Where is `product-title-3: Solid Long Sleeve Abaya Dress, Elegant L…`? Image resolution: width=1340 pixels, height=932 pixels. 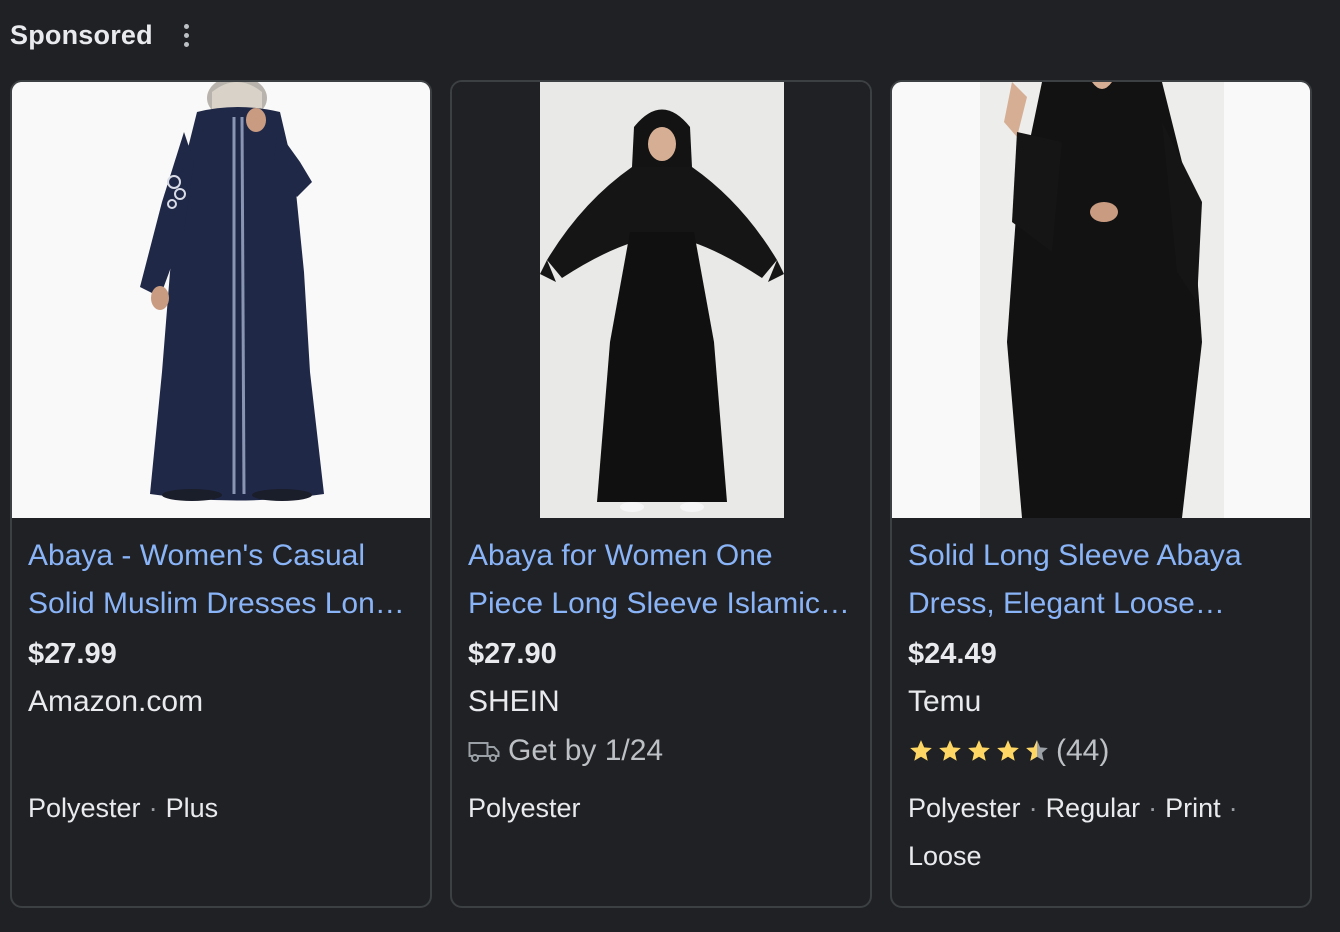 product-title-3: Solid Long Sleeve Abaya Dress, Elegant L… is located at coordinates (1101, 580).